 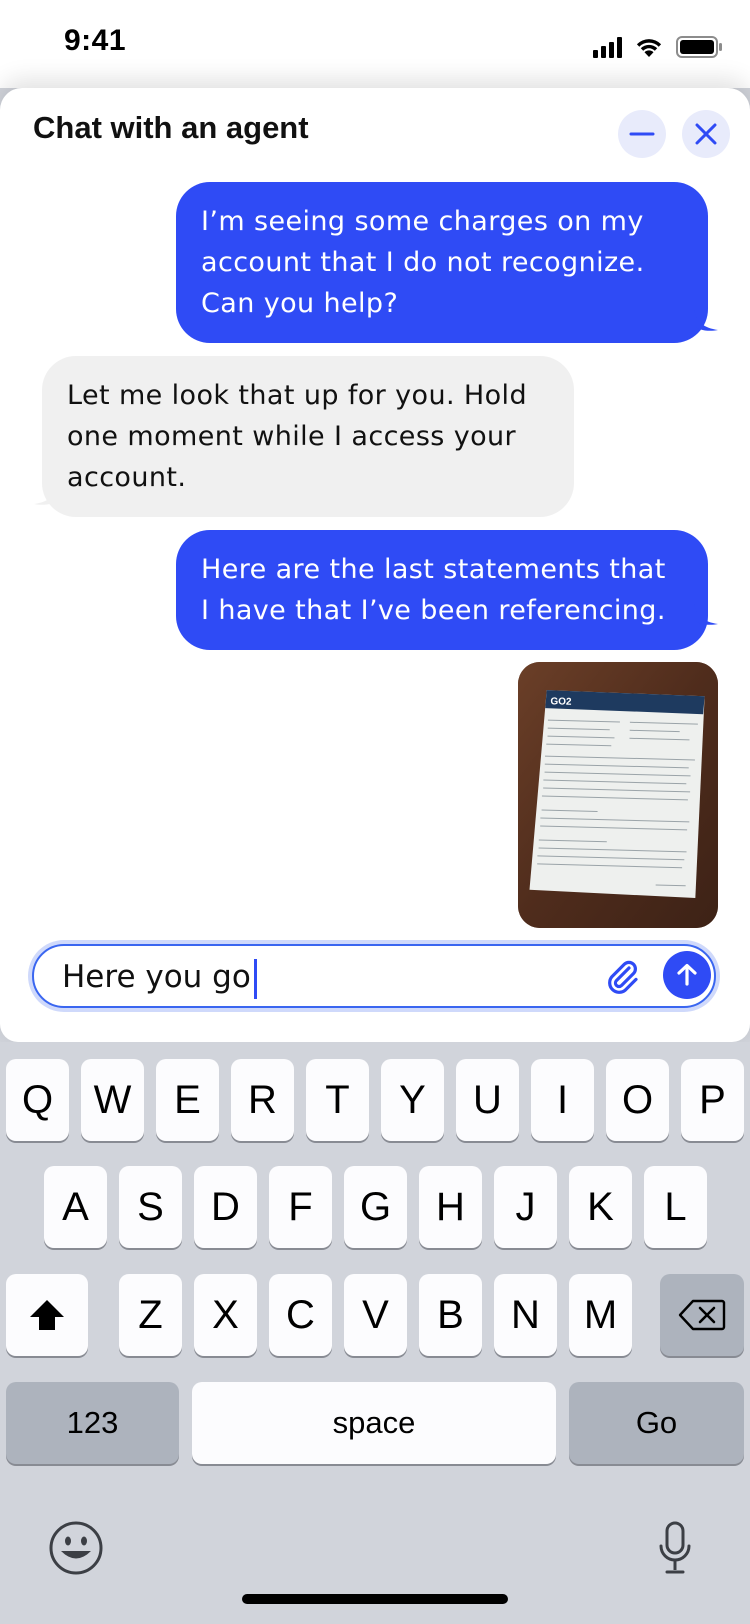 What do you see at coordinates (225, 1207) in the screenshot?
I see `key-d: D` at bounding box center [225, 1207].